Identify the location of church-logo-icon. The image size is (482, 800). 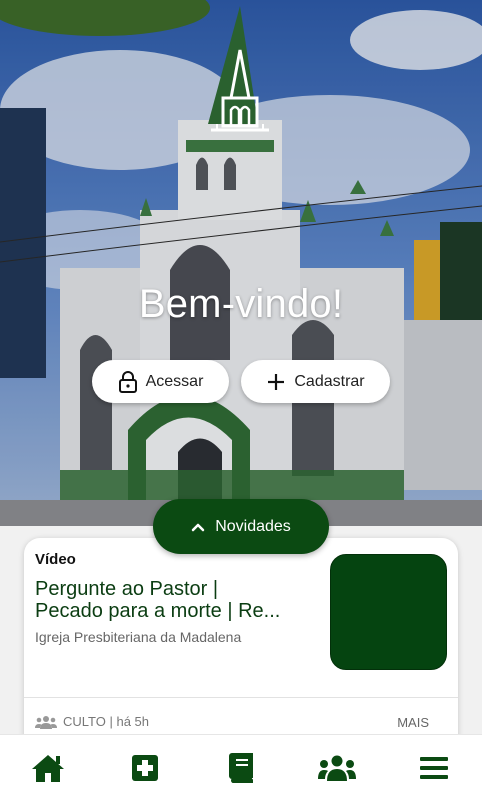
(240, 90).